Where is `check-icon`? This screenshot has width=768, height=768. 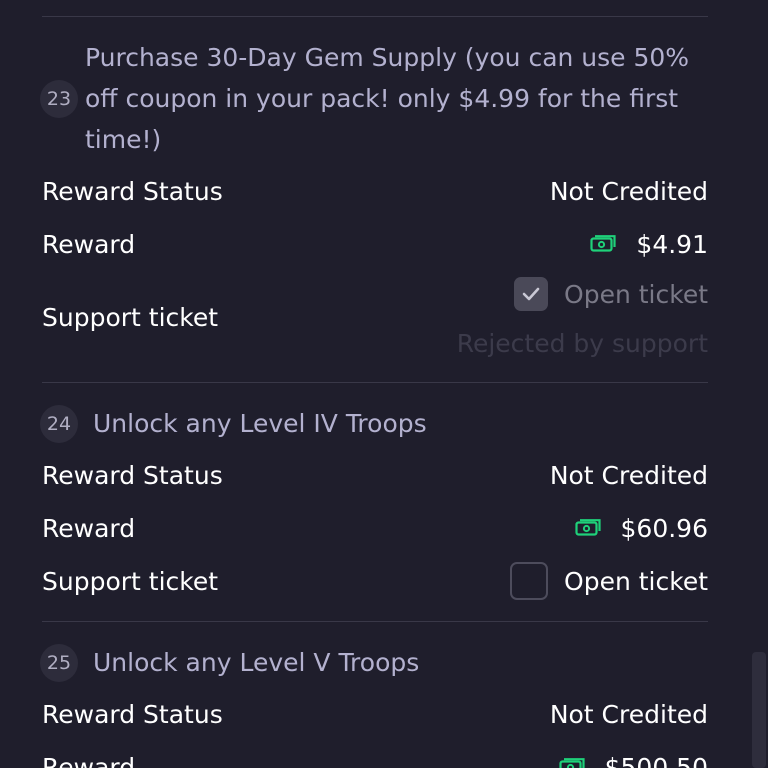
check-icon is located at coordinates (531, 294).